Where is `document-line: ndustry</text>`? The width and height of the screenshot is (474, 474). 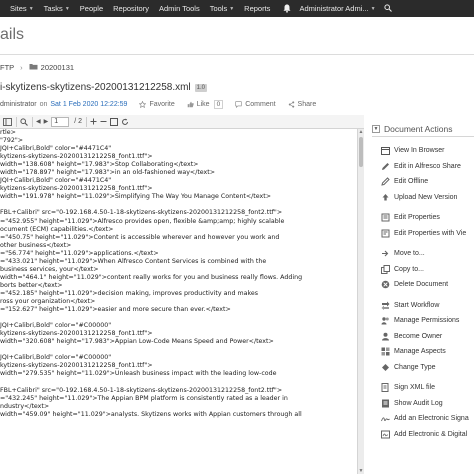 document-line: ndustry</text> is located at coordinates (25, 406).